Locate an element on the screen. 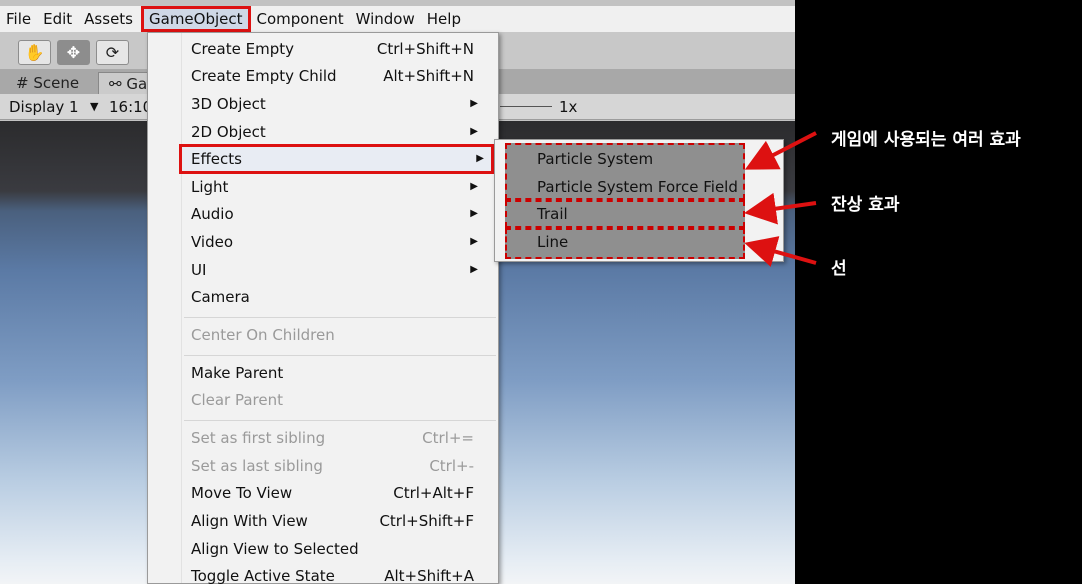 This screenshot has height=584, width=1082. arrow-line is located at coordinates (780, 251).